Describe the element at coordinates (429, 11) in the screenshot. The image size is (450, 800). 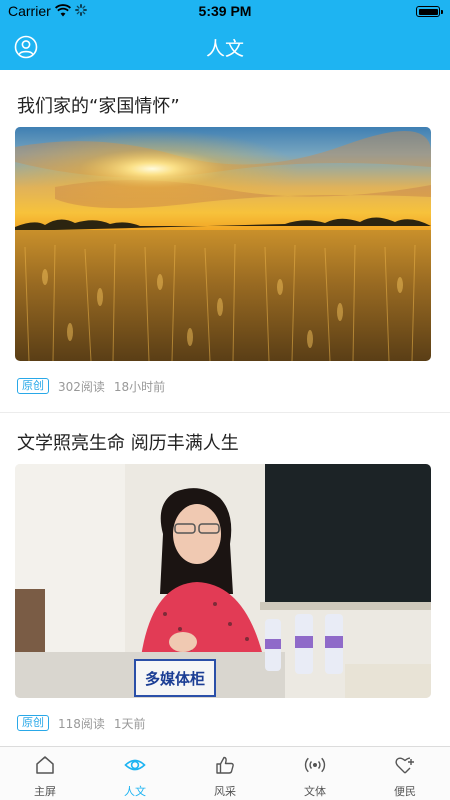
I see `battery-icon` at that location.